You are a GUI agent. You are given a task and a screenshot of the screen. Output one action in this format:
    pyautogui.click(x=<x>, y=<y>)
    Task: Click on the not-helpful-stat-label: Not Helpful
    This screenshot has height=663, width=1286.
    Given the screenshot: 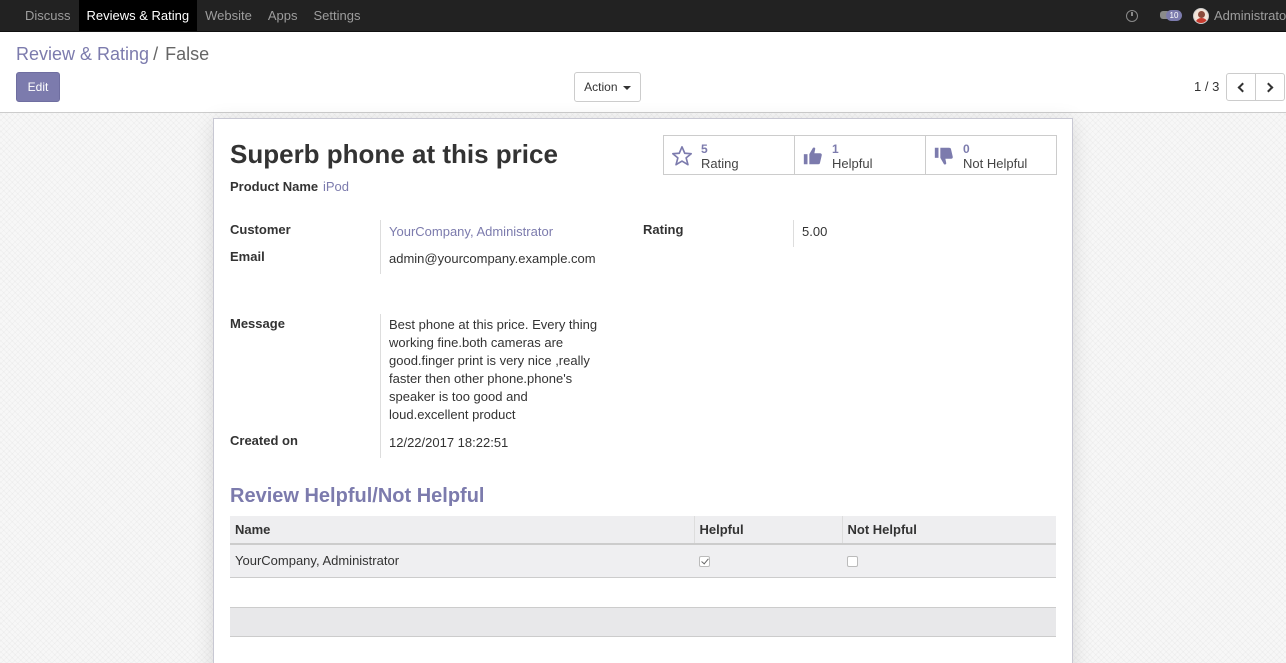 What is the action you would take?
    pyautogui.click(x=995, y=163)
    